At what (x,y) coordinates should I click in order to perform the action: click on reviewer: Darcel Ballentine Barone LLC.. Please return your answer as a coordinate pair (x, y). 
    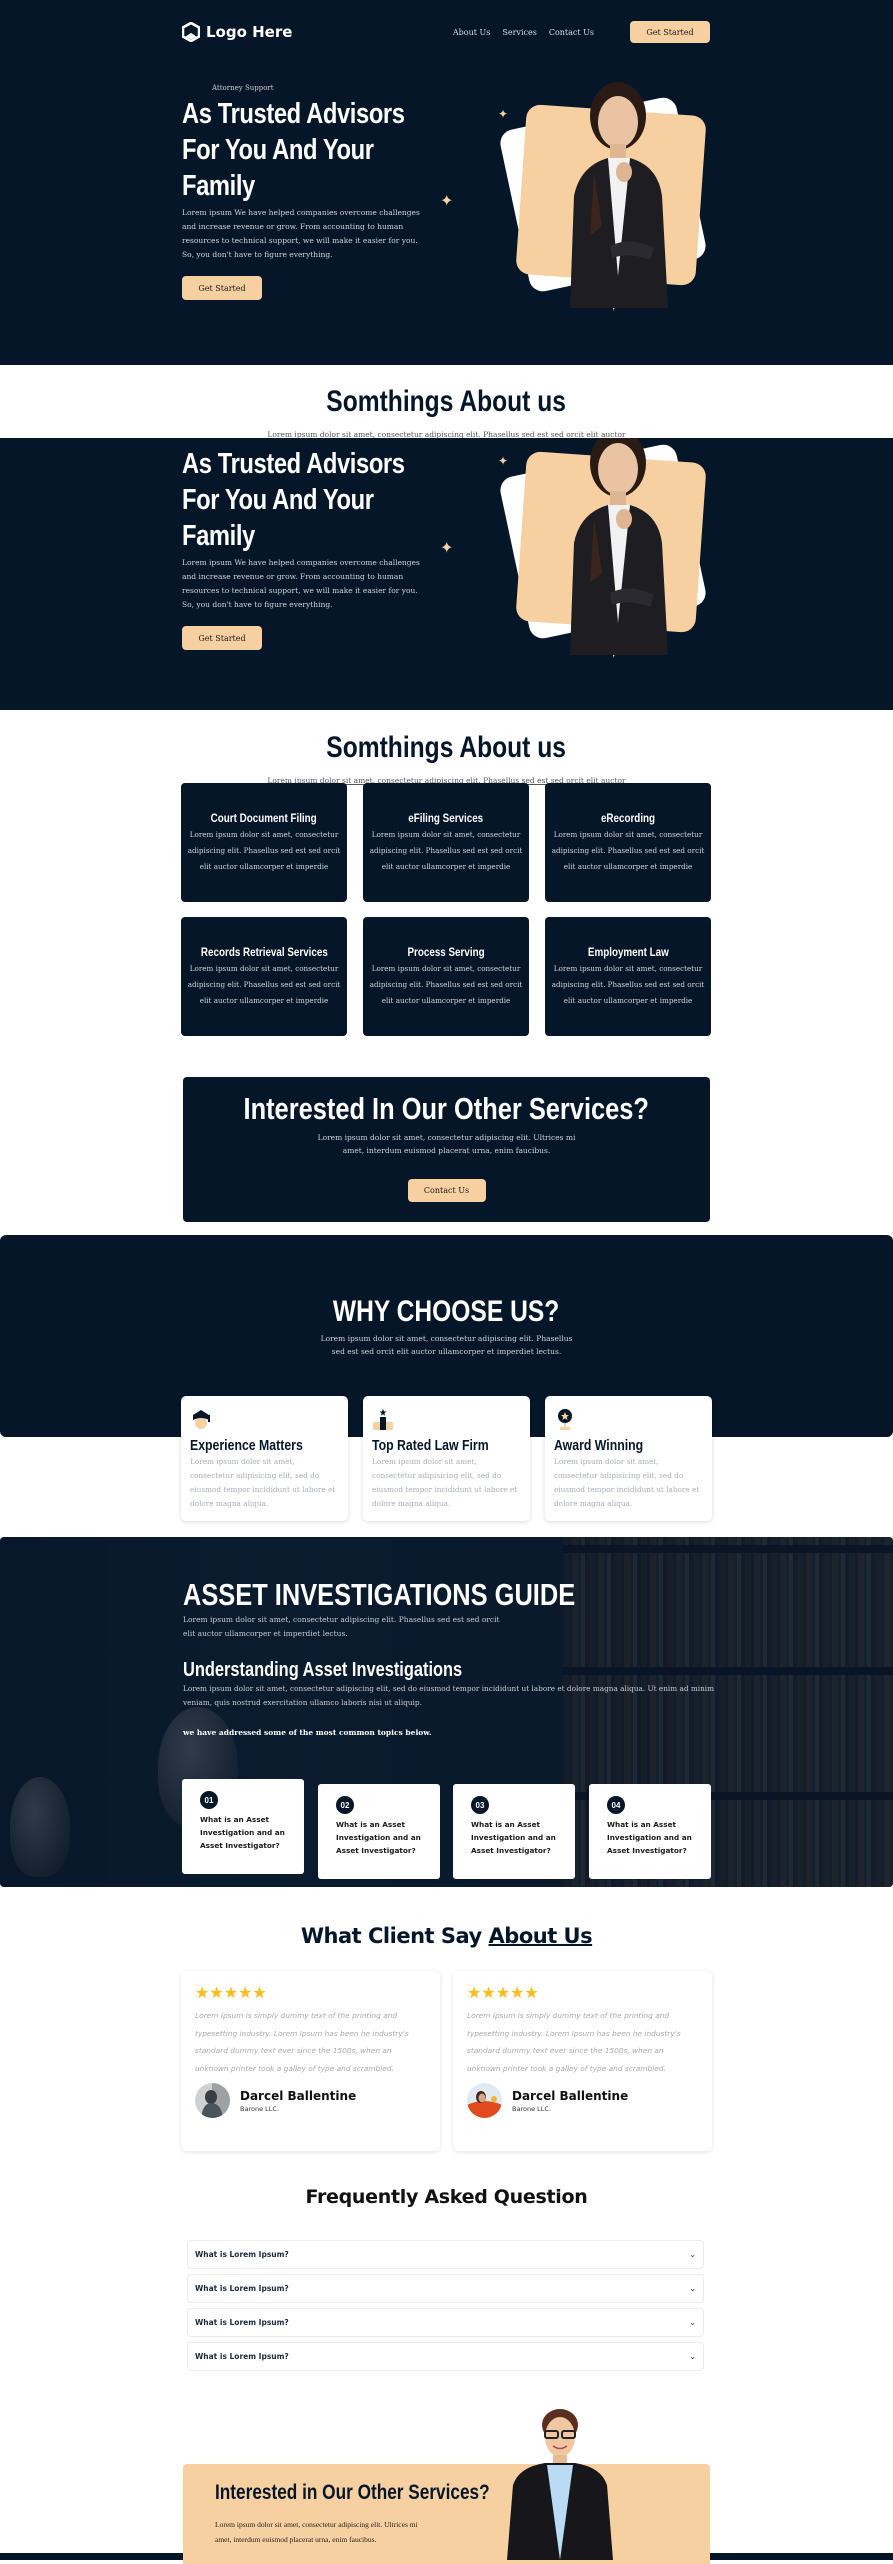
    Looking at the image, I should click on (310, 2100).